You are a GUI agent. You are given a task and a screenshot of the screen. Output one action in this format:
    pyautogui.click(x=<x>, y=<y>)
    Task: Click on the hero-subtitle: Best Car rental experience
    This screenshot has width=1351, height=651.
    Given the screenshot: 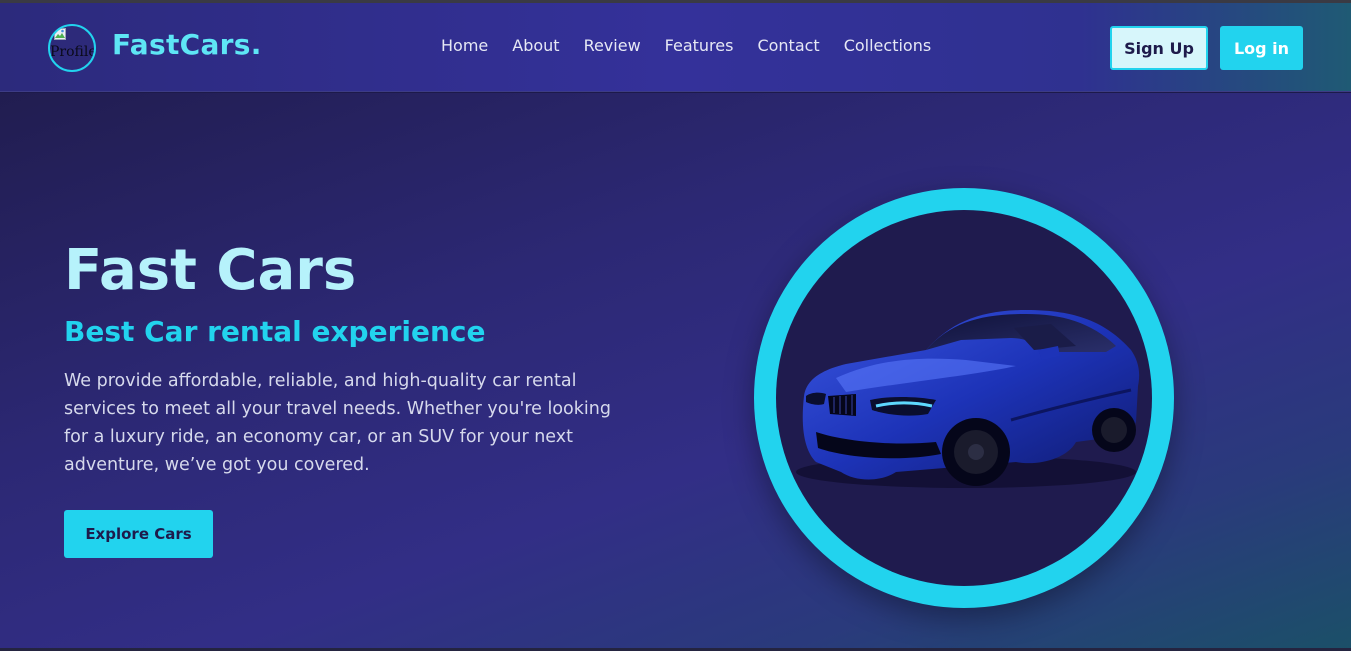 What is the action you would take?
    pyautogui.click(x=275, y=331)
    